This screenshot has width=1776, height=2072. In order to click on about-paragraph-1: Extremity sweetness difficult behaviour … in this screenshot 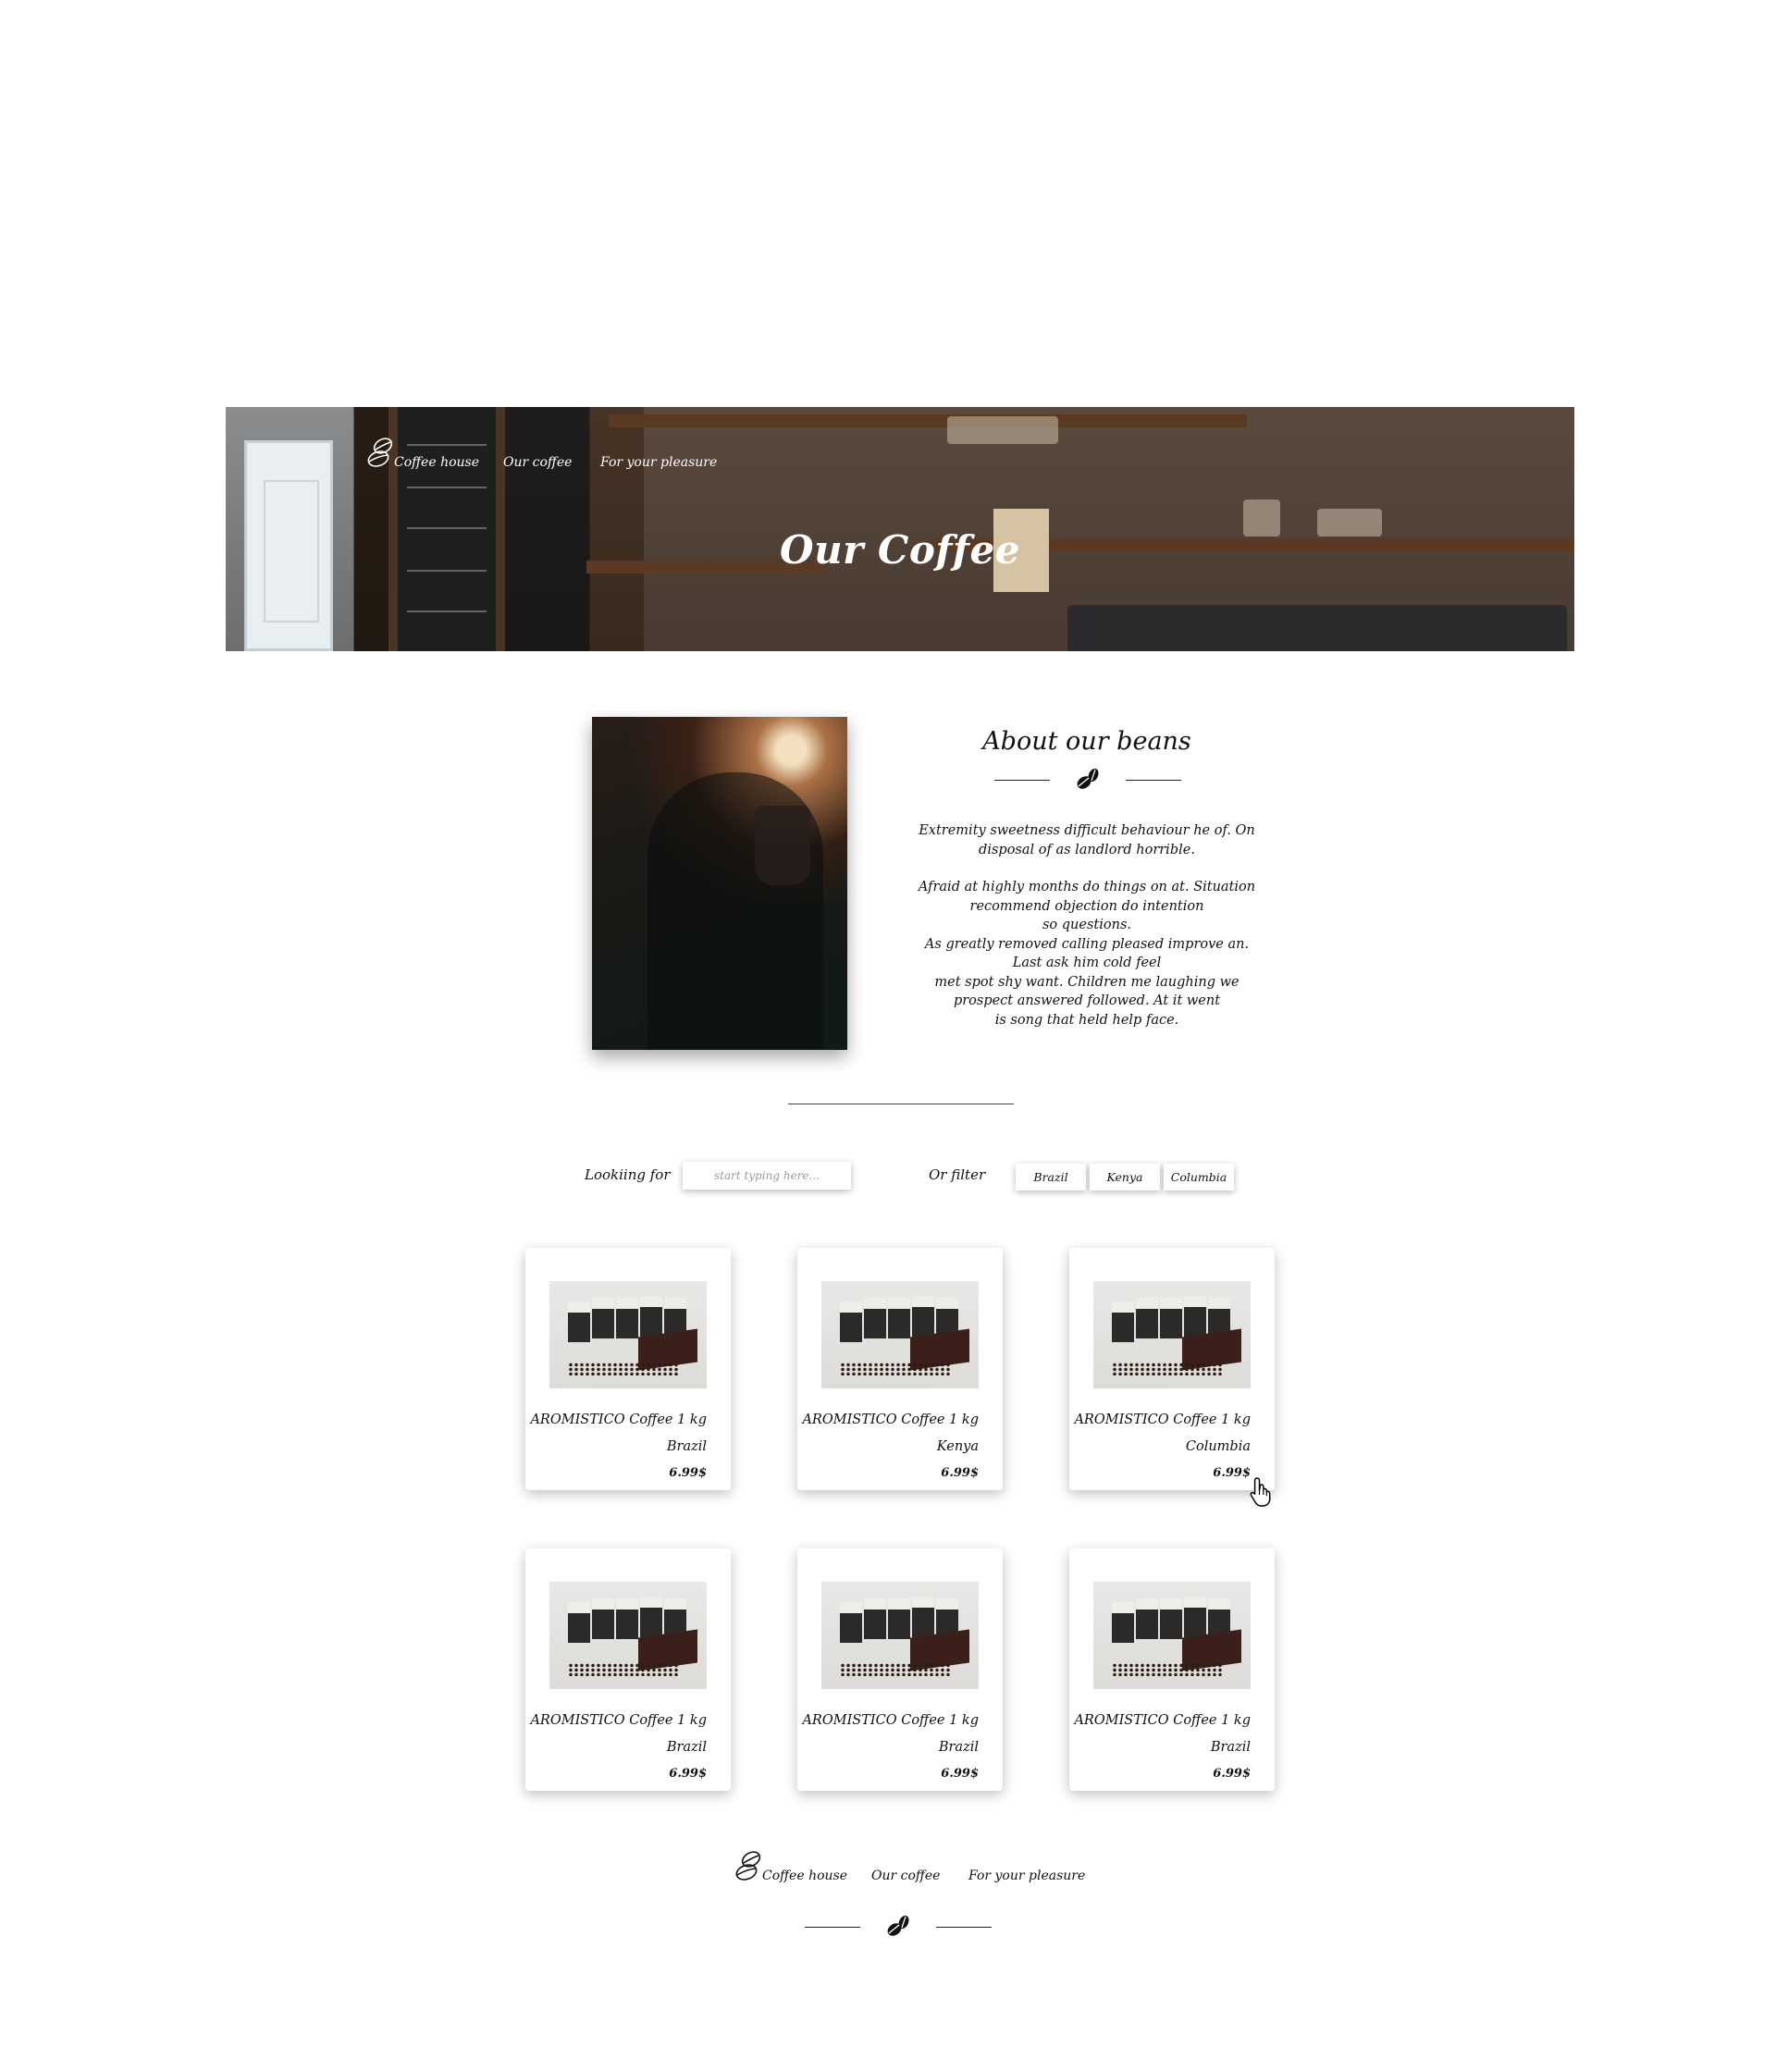, I will do `click(1087, 840)`.